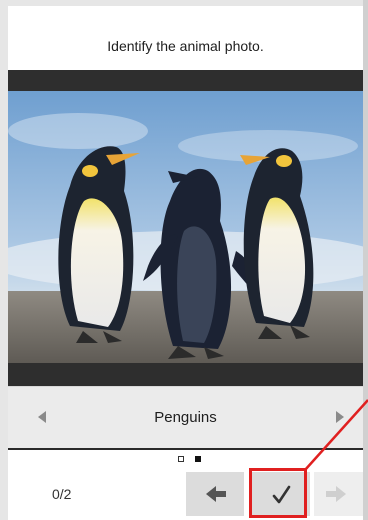 The width and height of the screenshot is (368, 520). What do you see at coordinates (340, 417) in the screenshot?
I see `right-triangle-icon` at bounding box center [340, 417].